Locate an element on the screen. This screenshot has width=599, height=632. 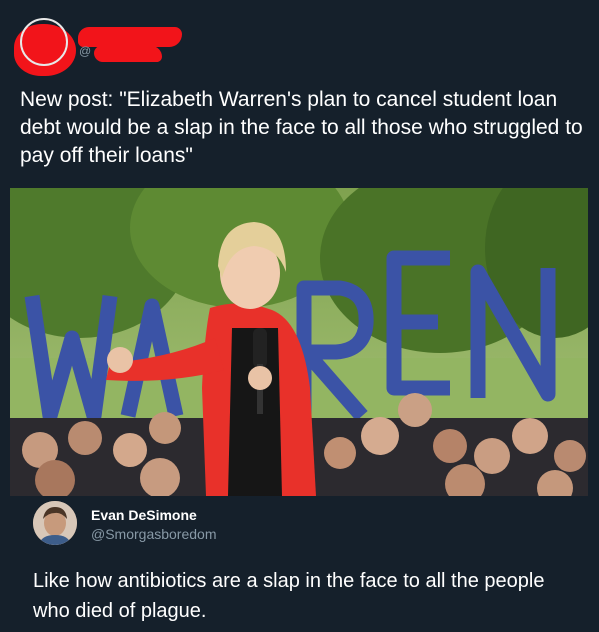
redacted-author-handle is located at coordinates (128, 54).